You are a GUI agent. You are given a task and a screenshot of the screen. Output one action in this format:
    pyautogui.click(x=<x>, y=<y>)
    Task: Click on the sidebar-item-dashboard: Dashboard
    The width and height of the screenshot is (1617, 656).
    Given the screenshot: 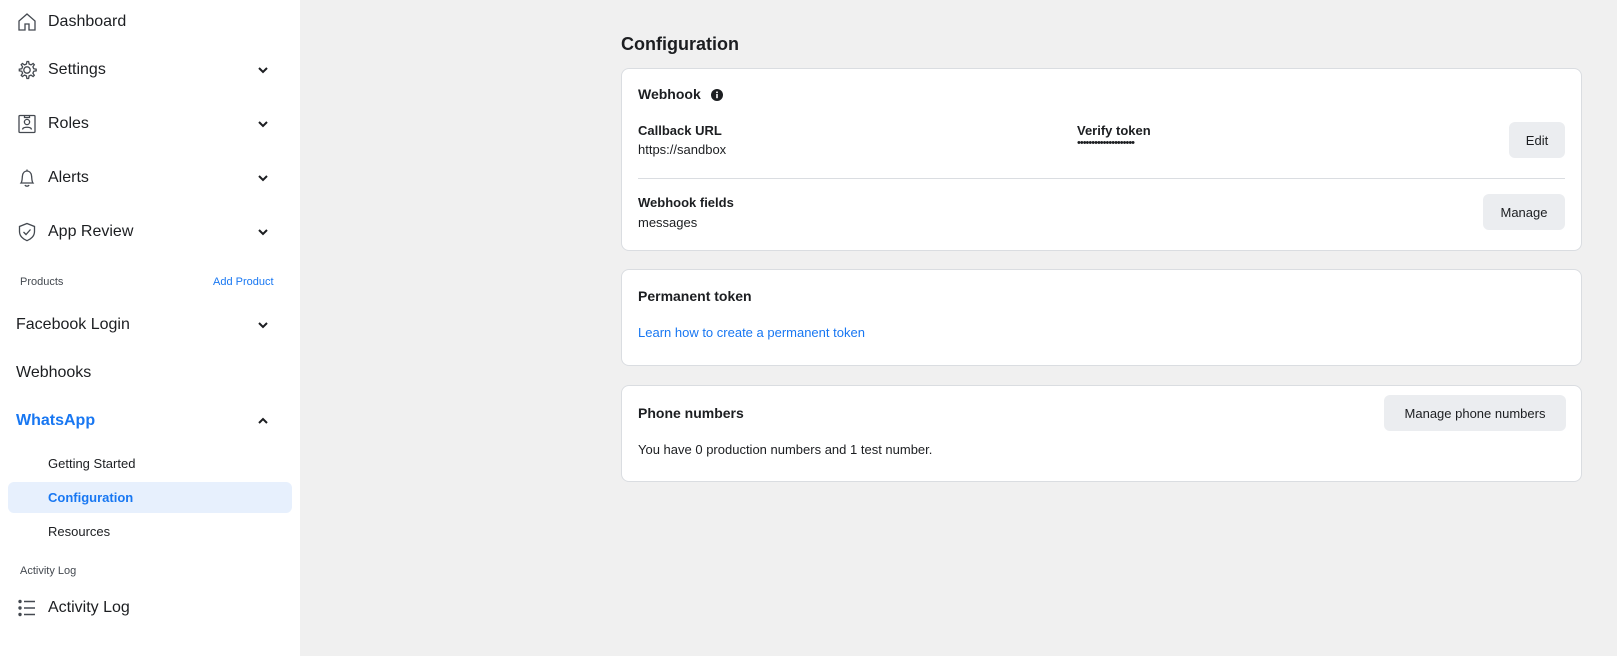 What is the action you would take?
    pyautogui.click(x=150, y=22)
    